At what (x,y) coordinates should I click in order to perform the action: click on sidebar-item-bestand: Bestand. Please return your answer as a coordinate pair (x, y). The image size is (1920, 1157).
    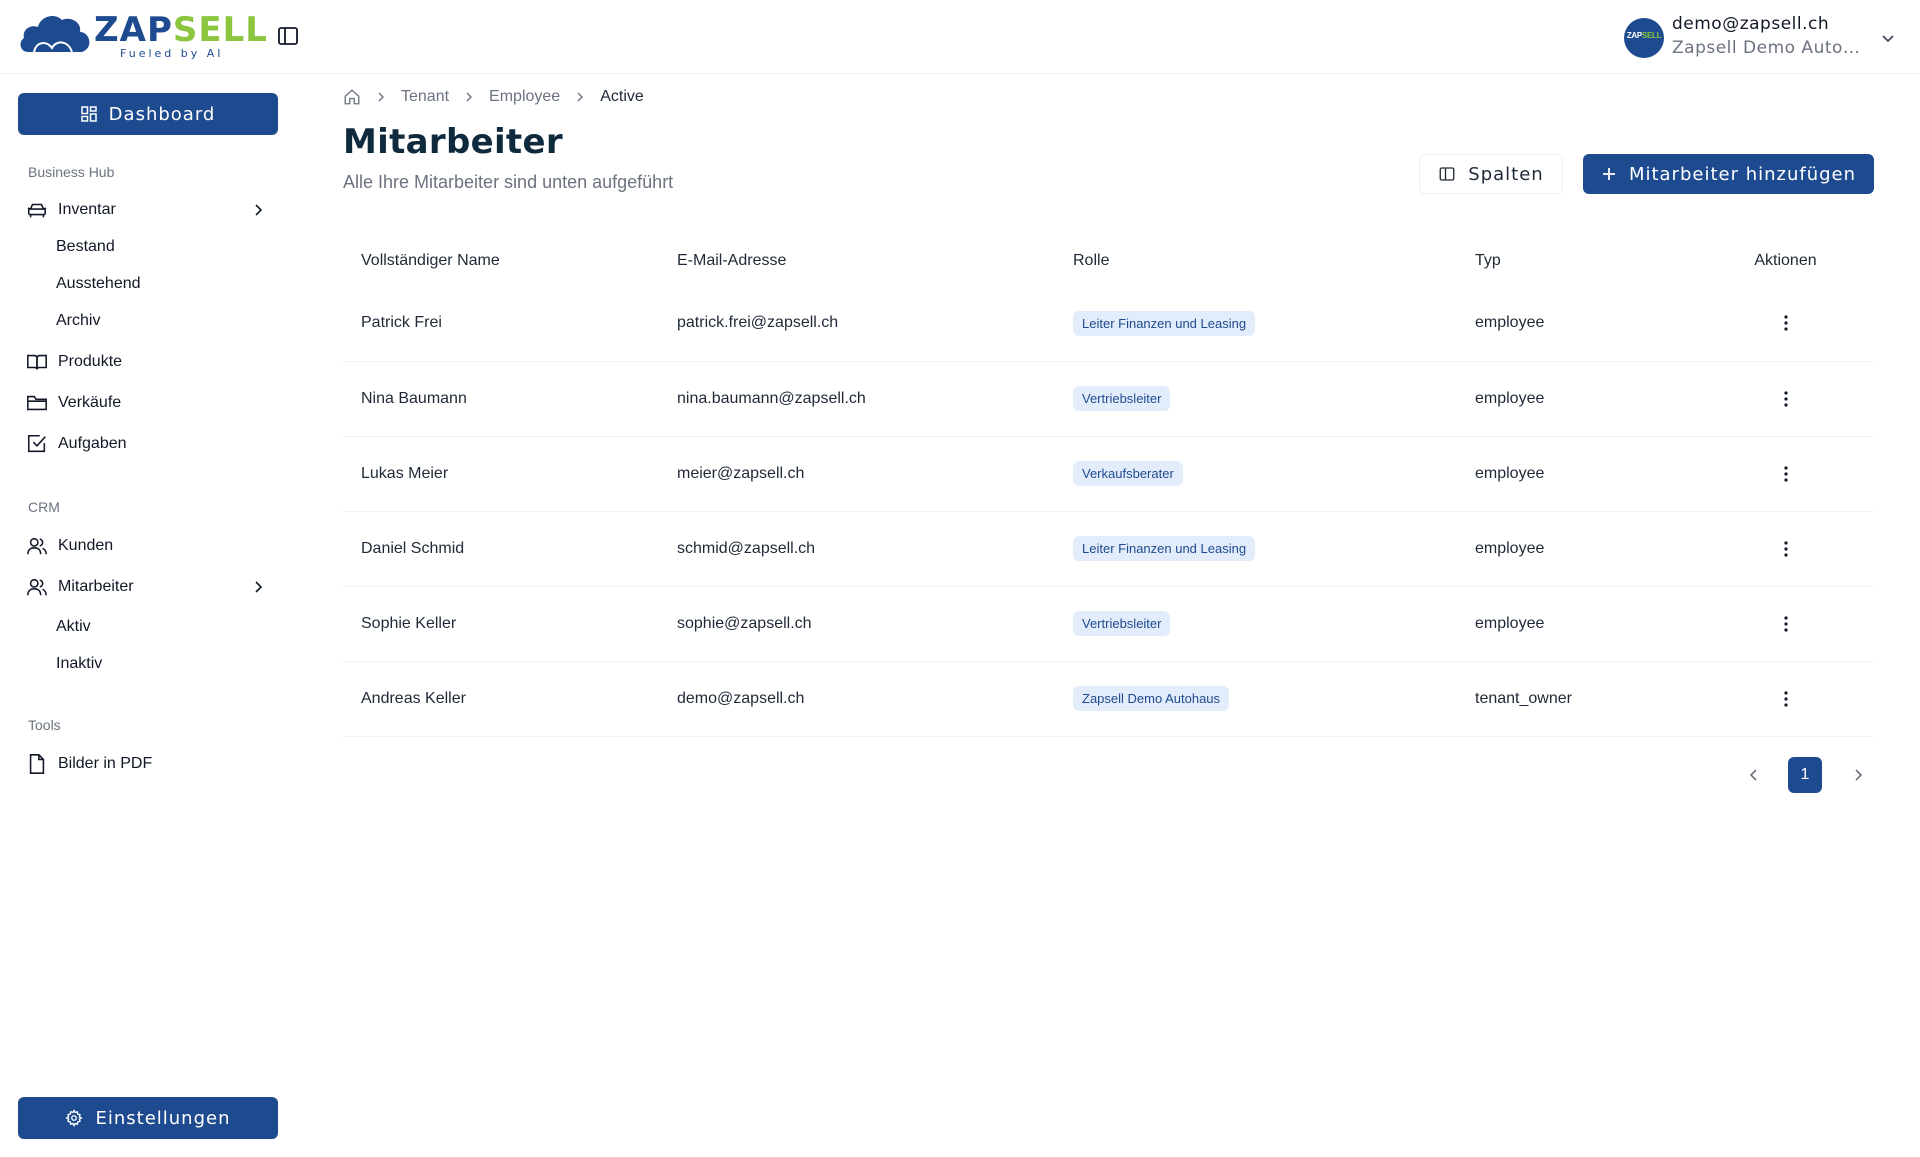
    Looking at the image, I should click on (85, 247).